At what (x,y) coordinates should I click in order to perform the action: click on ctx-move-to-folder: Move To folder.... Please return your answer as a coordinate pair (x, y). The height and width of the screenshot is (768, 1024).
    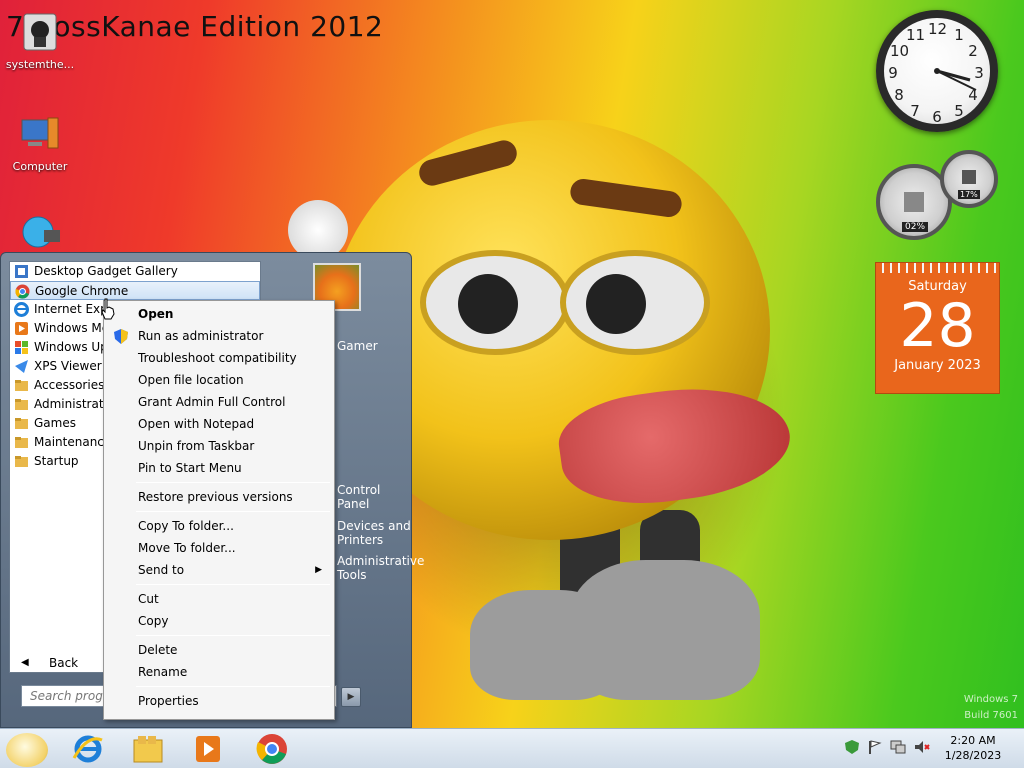
    Looking at the image, I should click on (219, 548).